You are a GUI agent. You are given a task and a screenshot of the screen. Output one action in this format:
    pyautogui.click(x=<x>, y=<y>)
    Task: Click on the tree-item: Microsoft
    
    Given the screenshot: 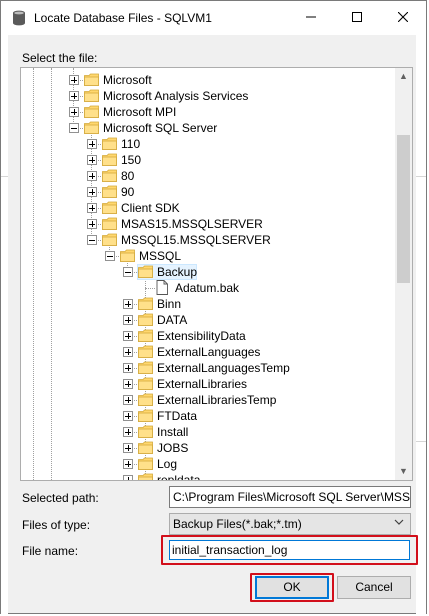 What is the action you would take?
    pyautogui.click(x=209, y=80)
    